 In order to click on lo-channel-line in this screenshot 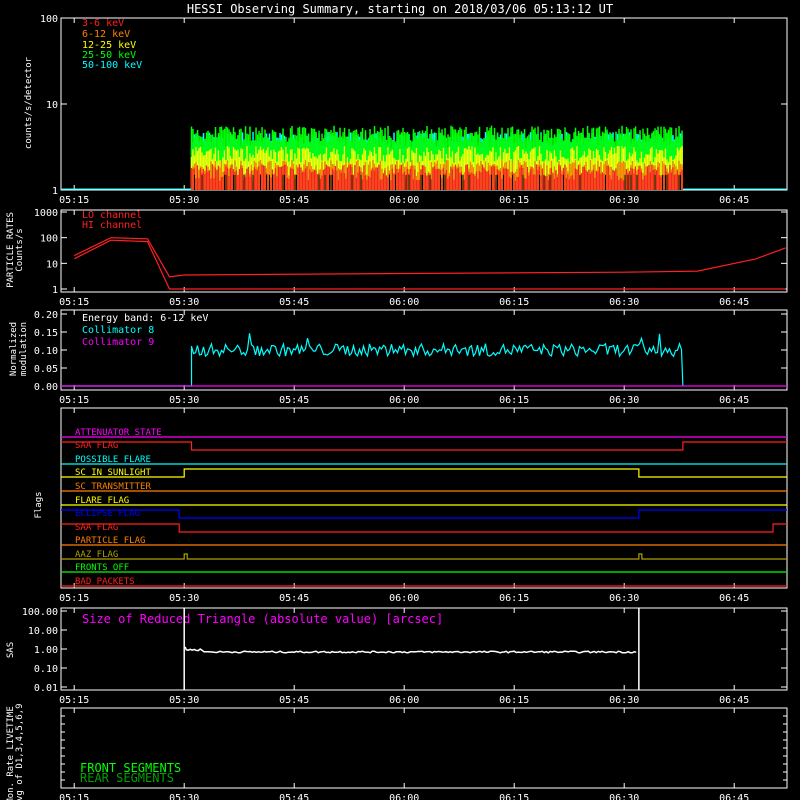, I will do `click(429, 257)`.